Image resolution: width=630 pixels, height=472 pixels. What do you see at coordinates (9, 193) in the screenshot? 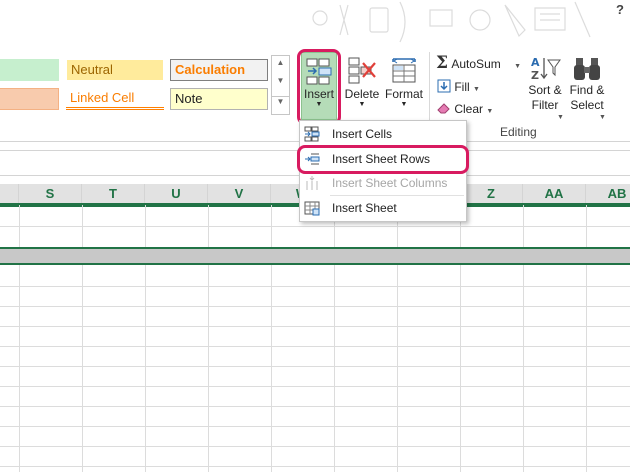
I see `column-header-partial` at bounding box center [9, 193].